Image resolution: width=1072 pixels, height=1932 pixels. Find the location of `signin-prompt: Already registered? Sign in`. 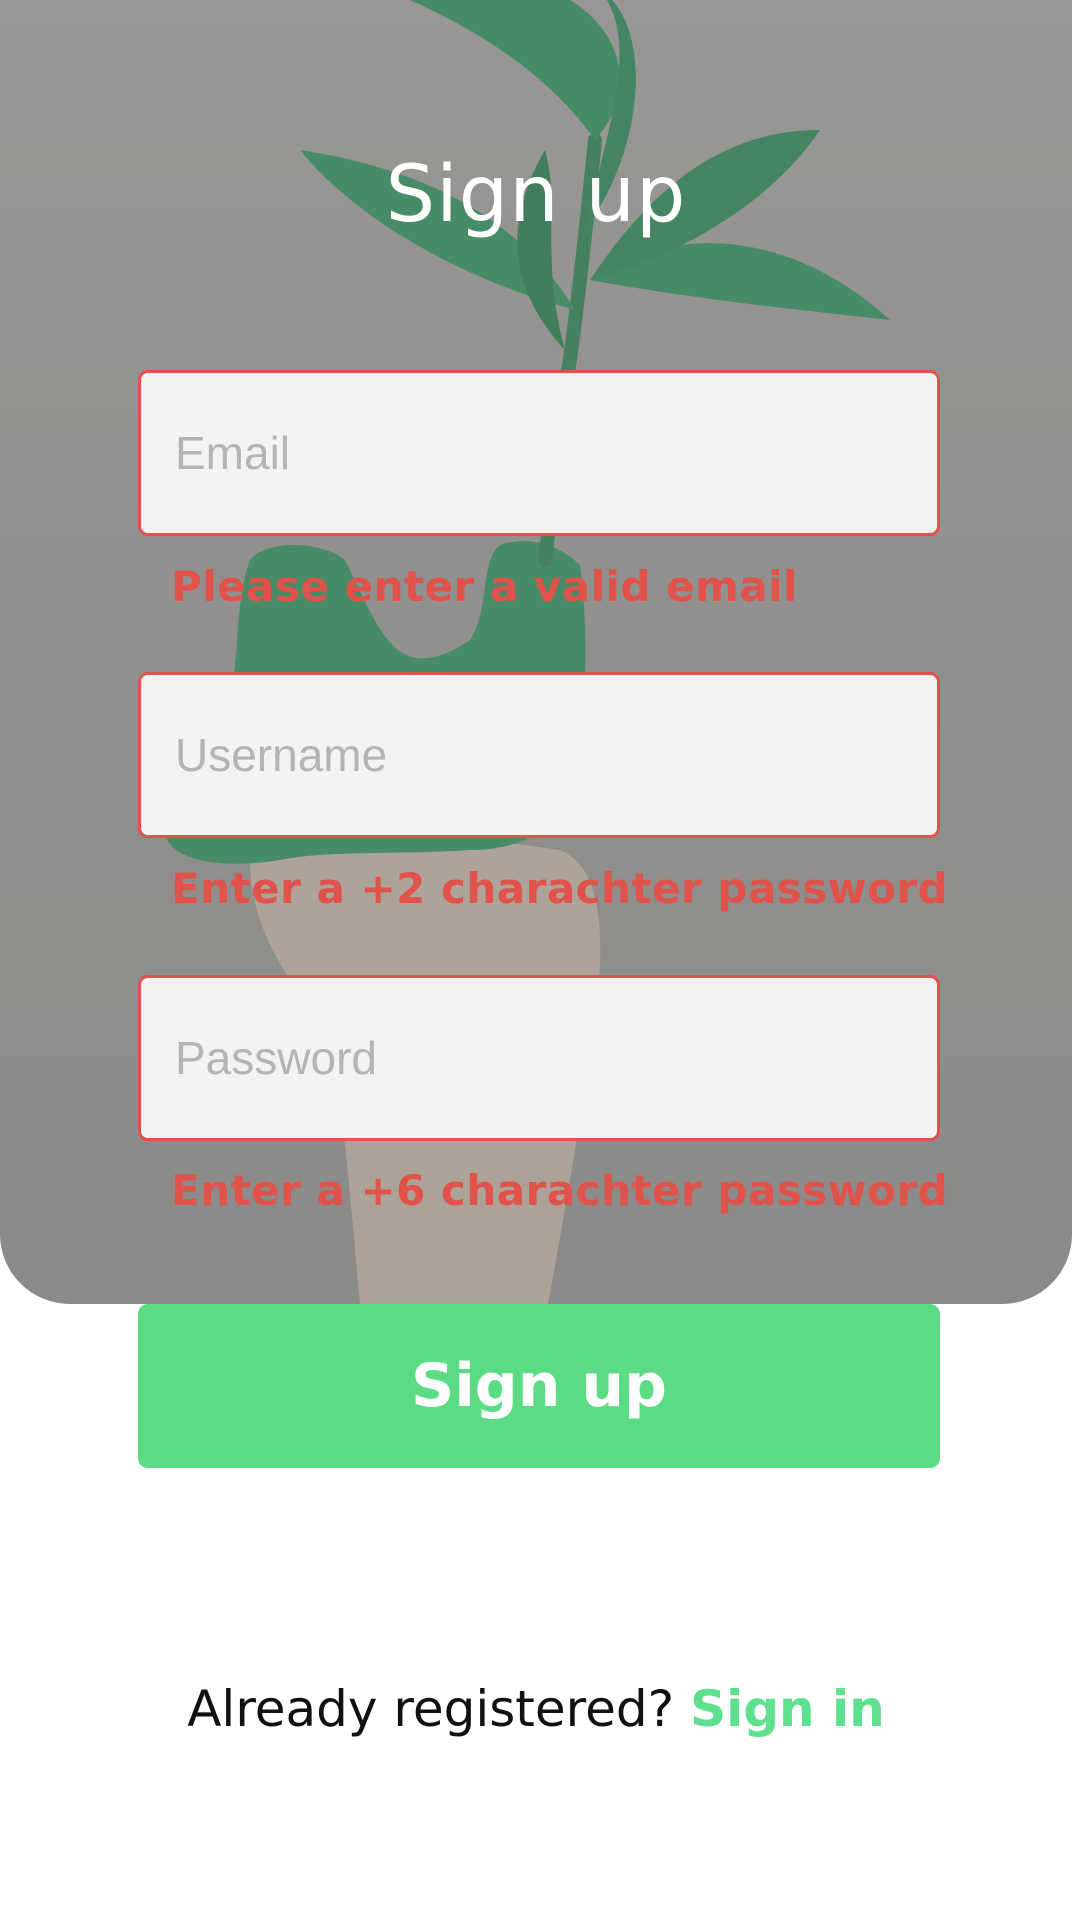

signin-prompt: Already registered? Sign in is located at coordinates (536, 1709).